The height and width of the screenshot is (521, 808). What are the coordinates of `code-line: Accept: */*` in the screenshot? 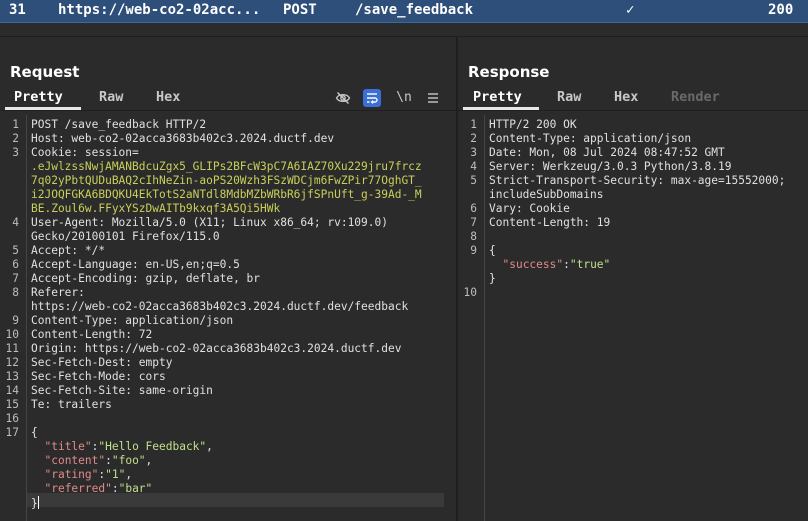 It's located at (68, 250).